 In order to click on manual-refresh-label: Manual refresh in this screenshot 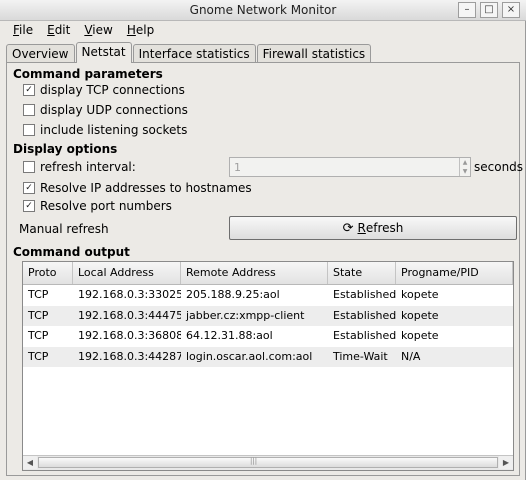, I will do `click(64, 229)`.